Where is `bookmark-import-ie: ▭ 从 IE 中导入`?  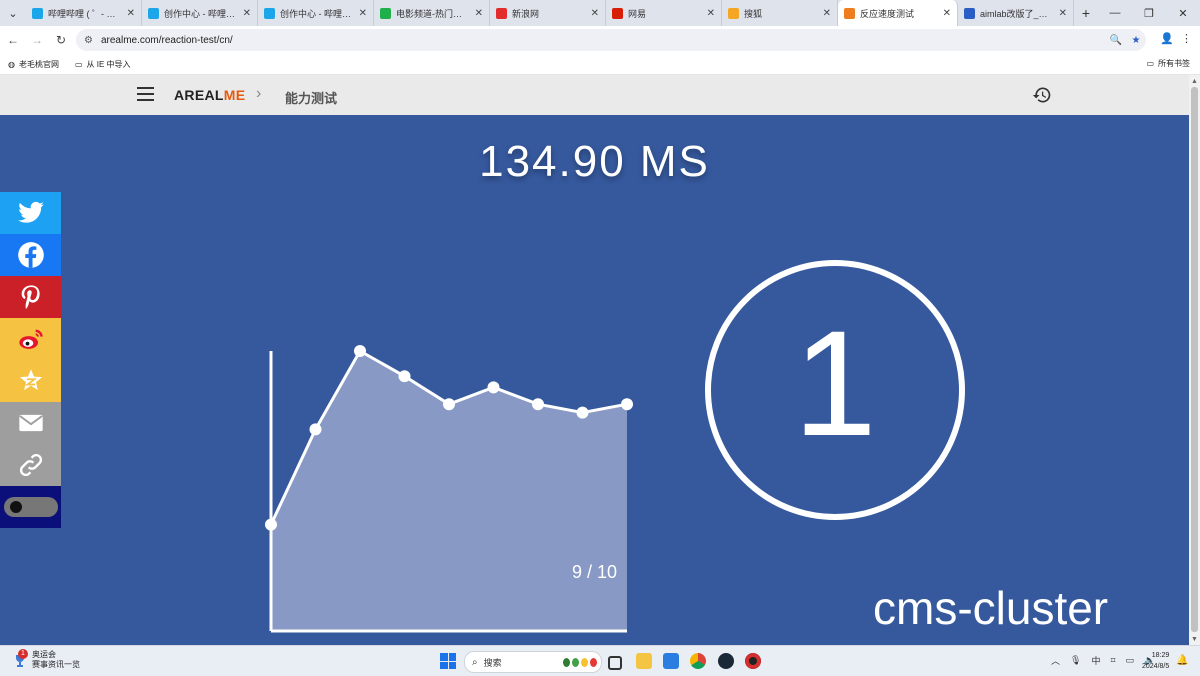 bookmark-import-ie: ▭ 从 IE 中导入 is located at coordinates (103, 64).